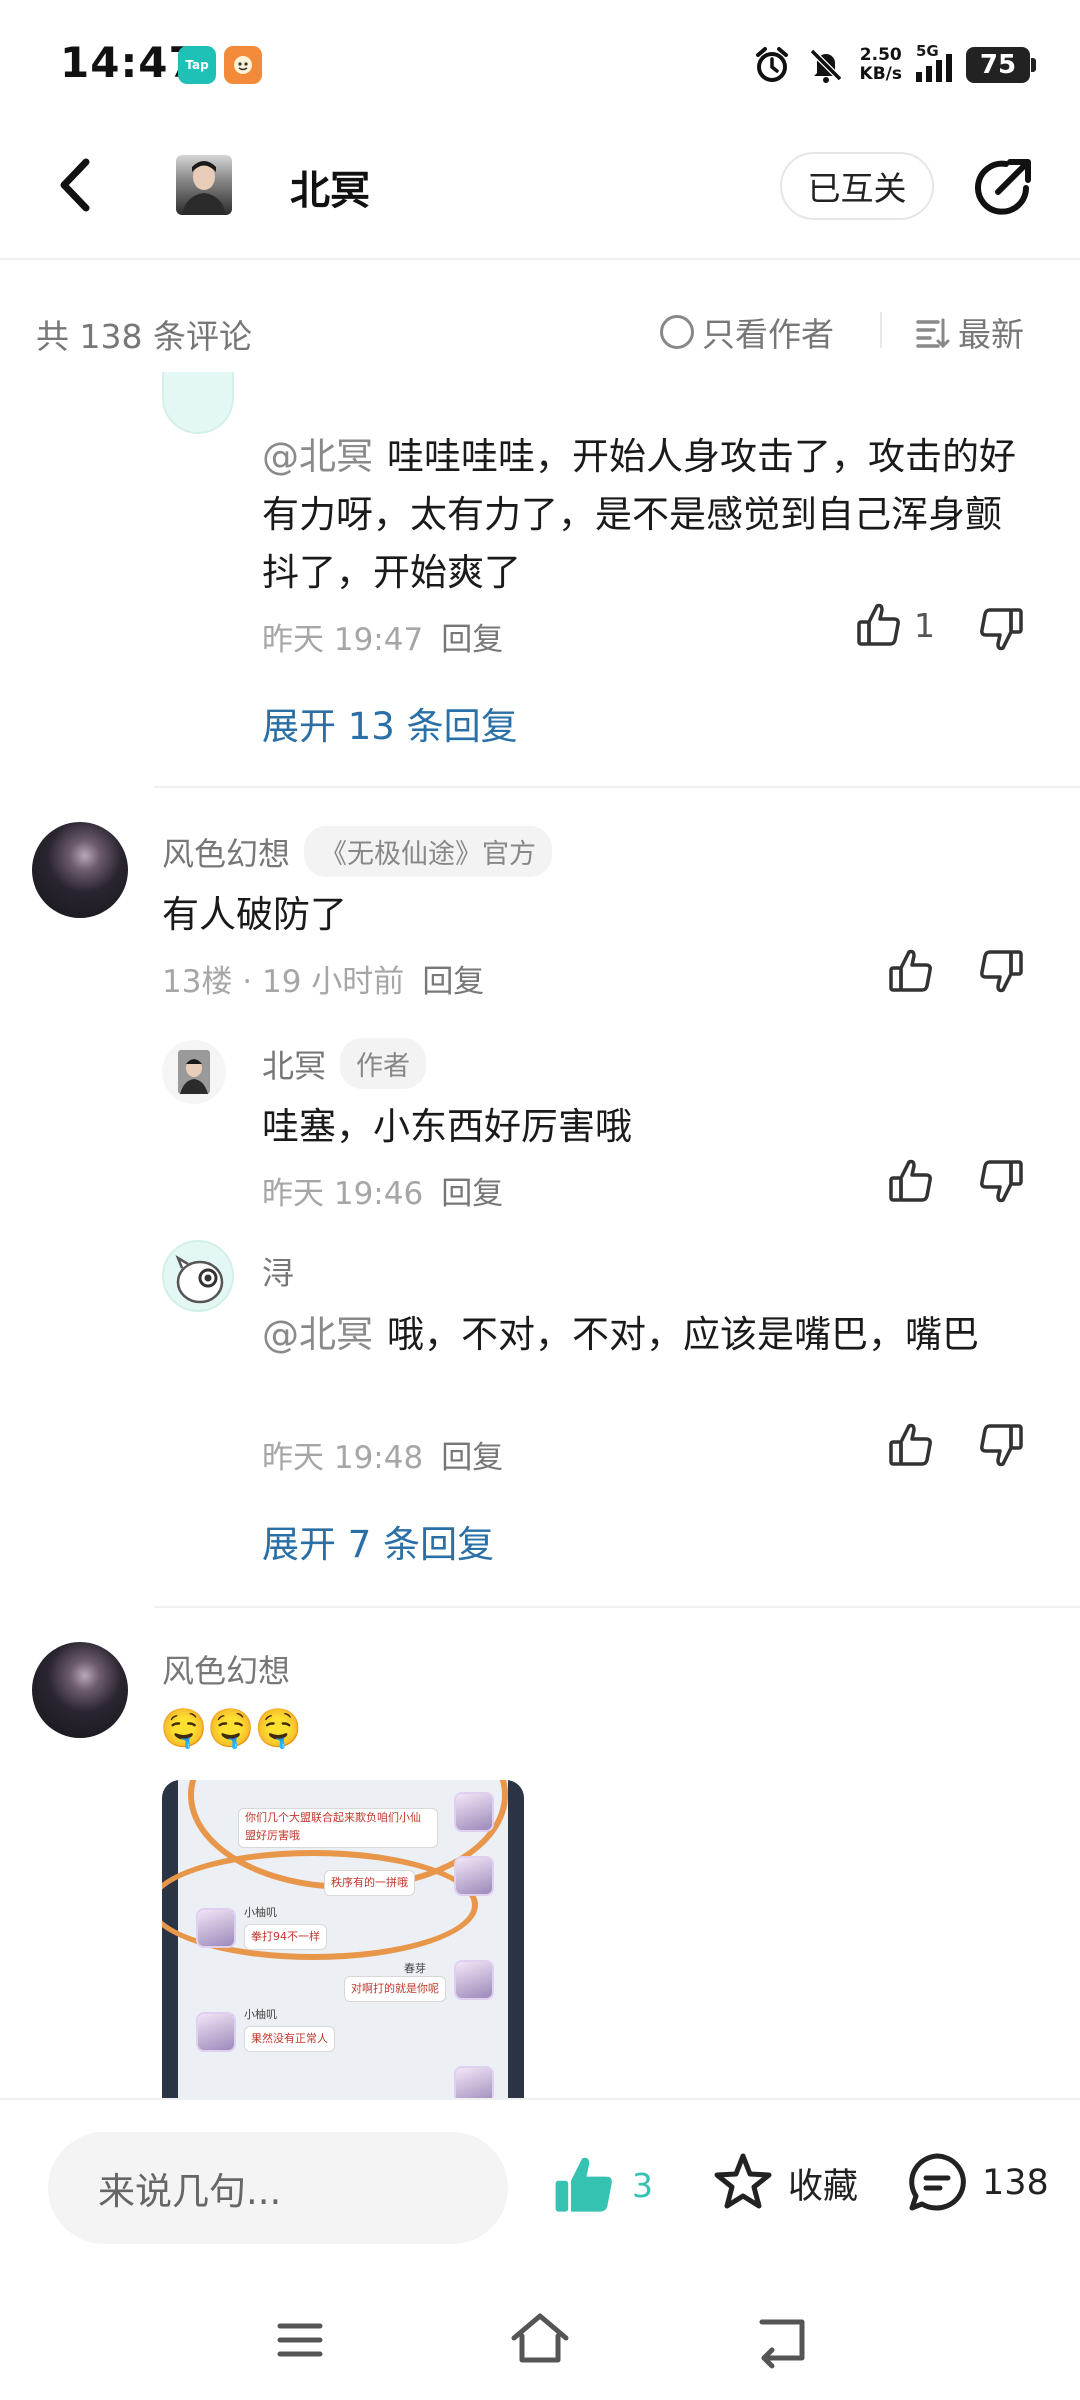 This screenshot has height=2400, width=1080. I want to click on reply-text: 哇塞，小东西好厉害哦, so click(447, 1126).